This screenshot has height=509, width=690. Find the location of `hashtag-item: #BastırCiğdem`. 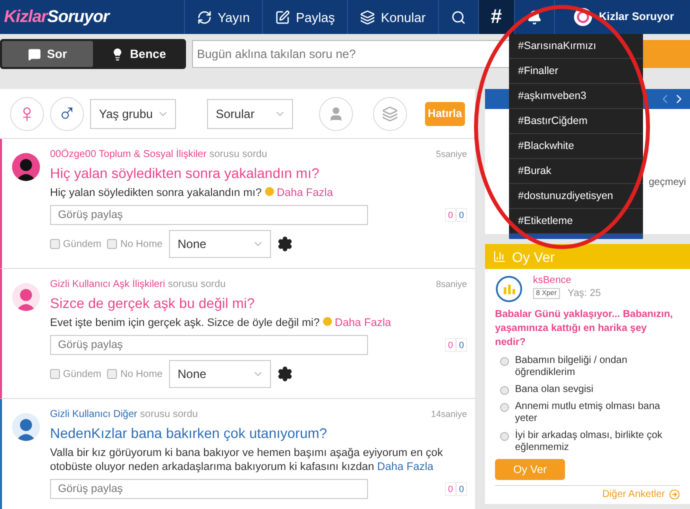

hashtag-item: #BastırCiğdem is located at coordinates (576, 121).